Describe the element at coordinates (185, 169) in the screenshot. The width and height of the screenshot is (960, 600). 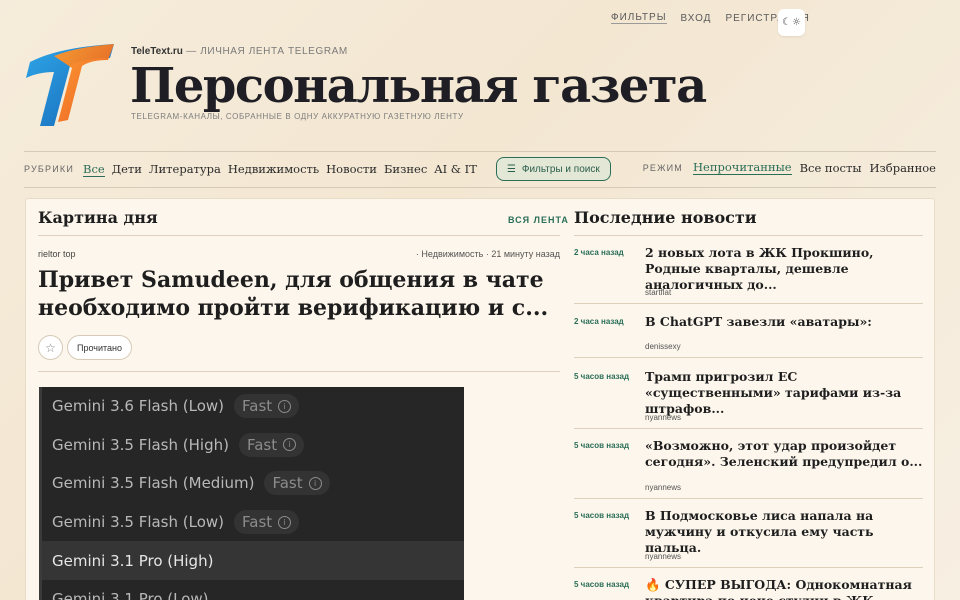
I see `rubric-literature: Литература` at that location.